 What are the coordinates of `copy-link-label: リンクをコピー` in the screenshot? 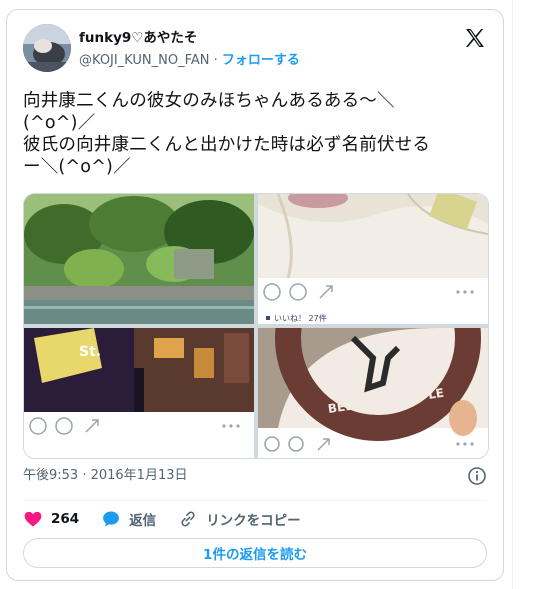 It's located at (253, 521).